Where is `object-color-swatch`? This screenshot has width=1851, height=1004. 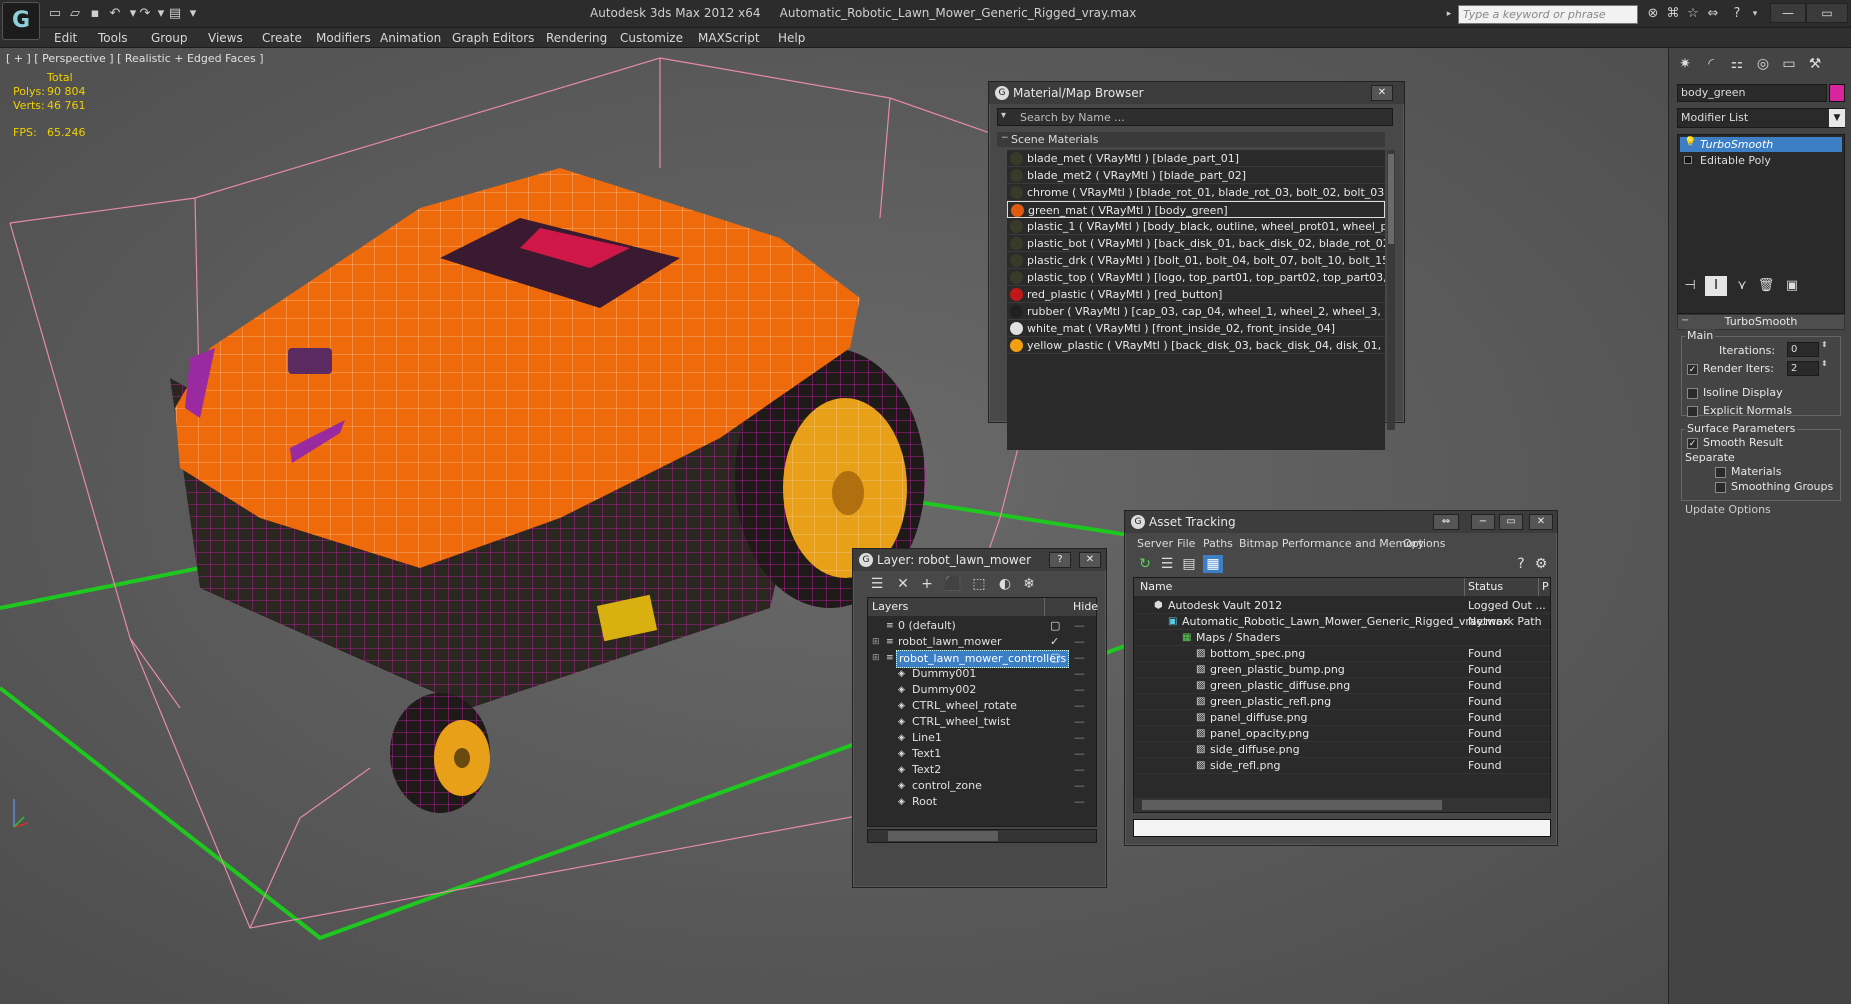 object-color-swatch is located at coordinates (1837, 93).